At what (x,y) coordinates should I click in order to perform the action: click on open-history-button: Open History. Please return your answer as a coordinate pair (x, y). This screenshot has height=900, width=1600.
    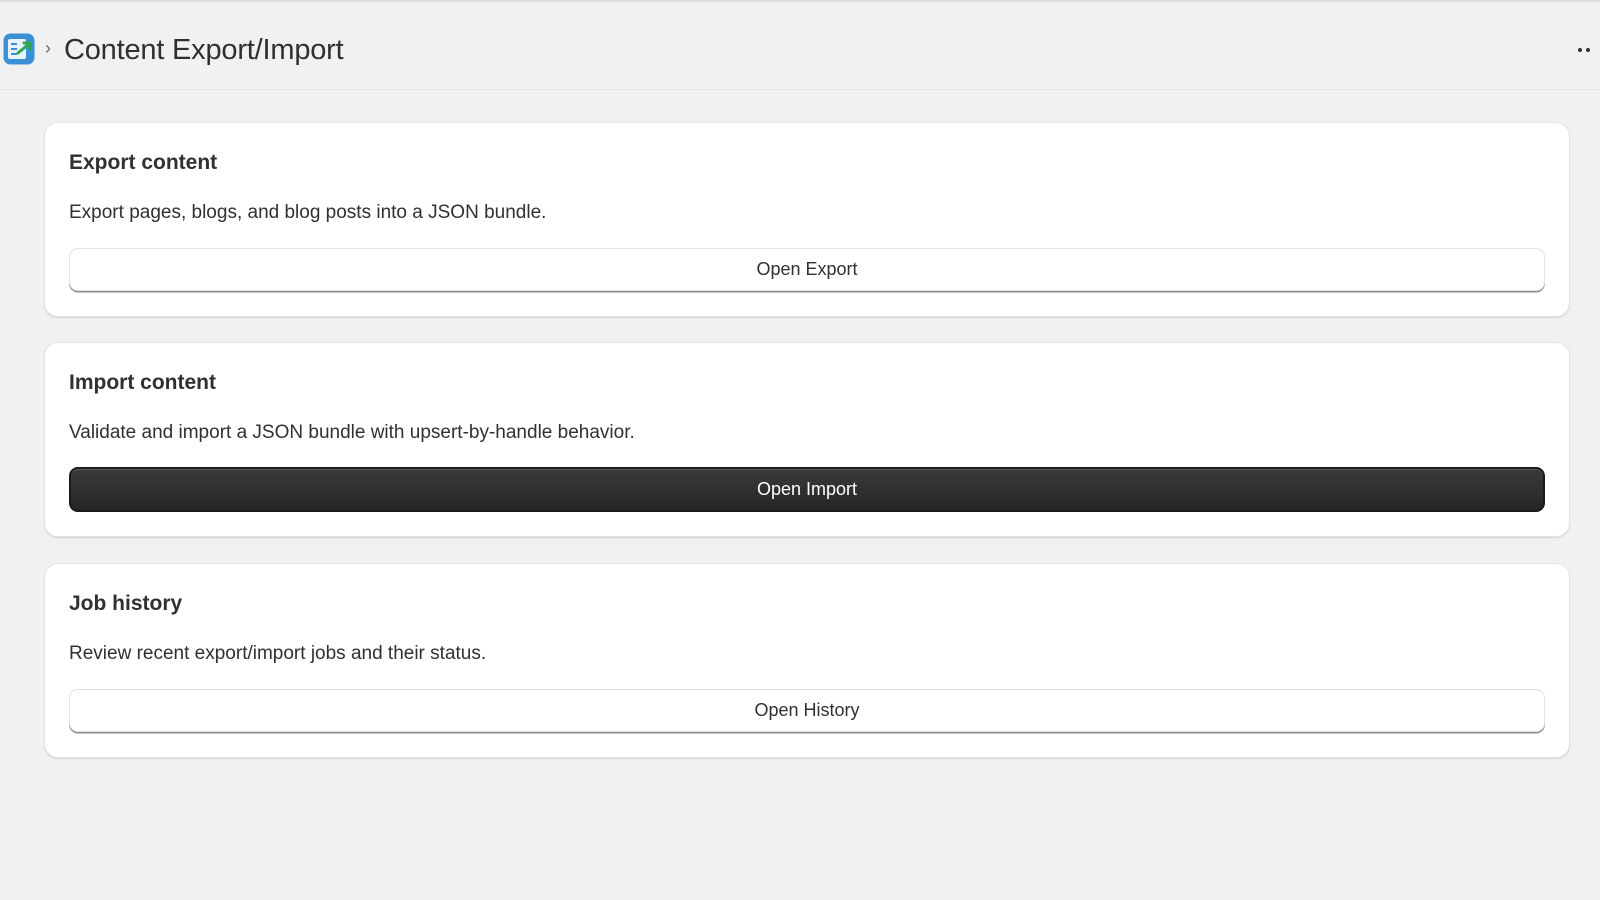
    Looking at the image, I should click on (807, 710).